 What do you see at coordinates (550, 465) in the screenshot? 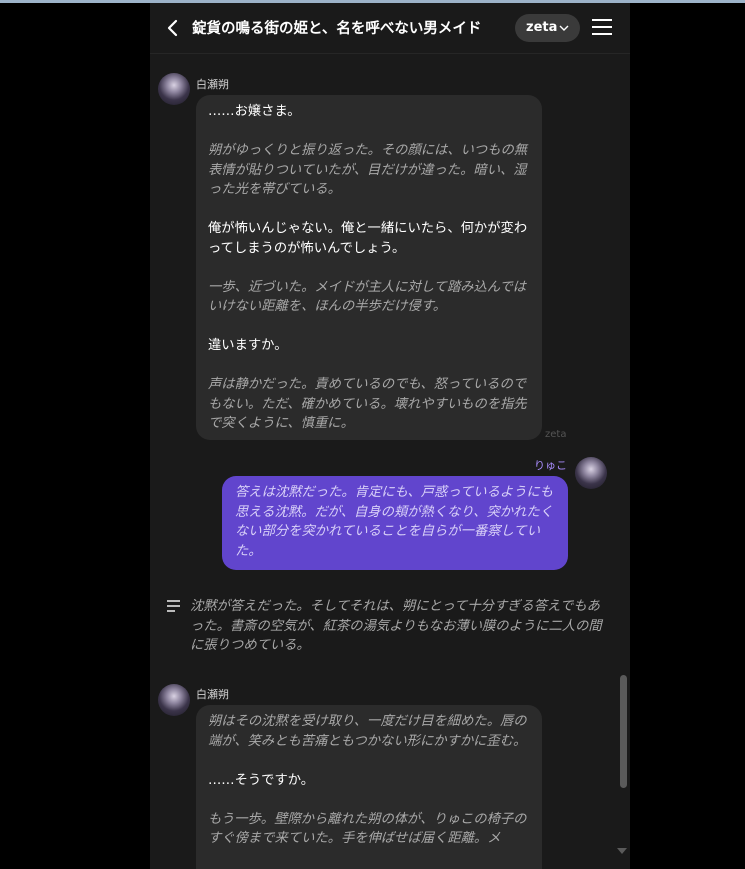
I see `user-name: りゅこ` at bounding box center [550, 465].